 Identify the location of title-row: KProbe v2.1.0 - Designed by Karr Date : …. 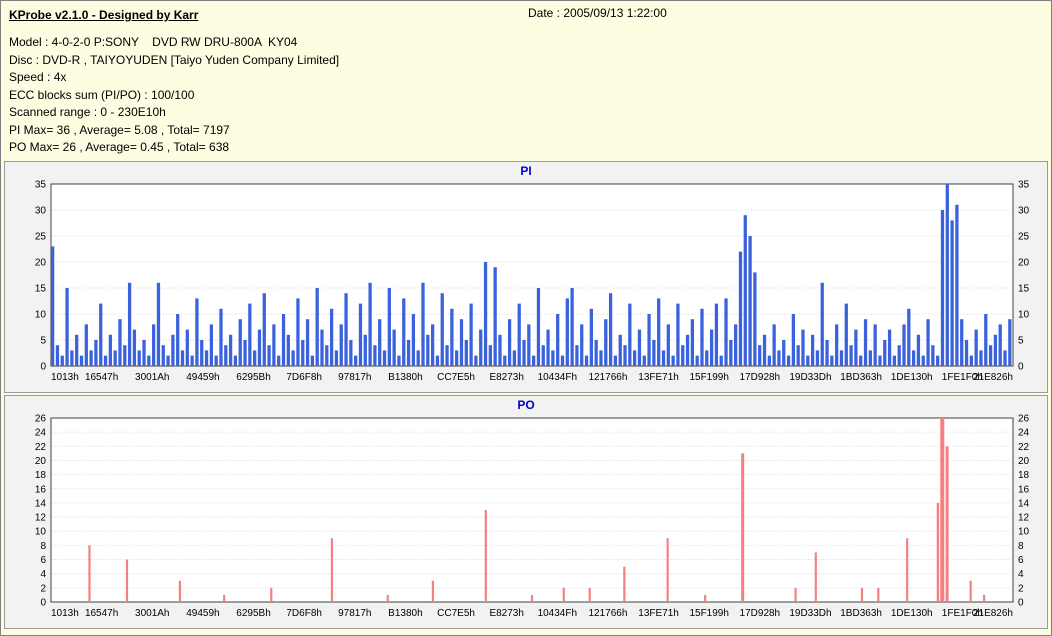
(526, 16).